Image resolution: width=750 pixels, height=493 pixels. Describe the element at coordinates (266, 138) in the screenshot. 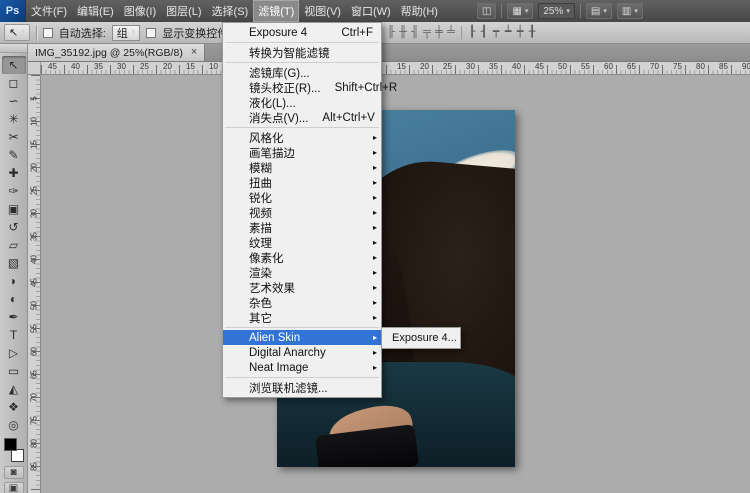

I see `menu-item-label: 风格化` at that location.